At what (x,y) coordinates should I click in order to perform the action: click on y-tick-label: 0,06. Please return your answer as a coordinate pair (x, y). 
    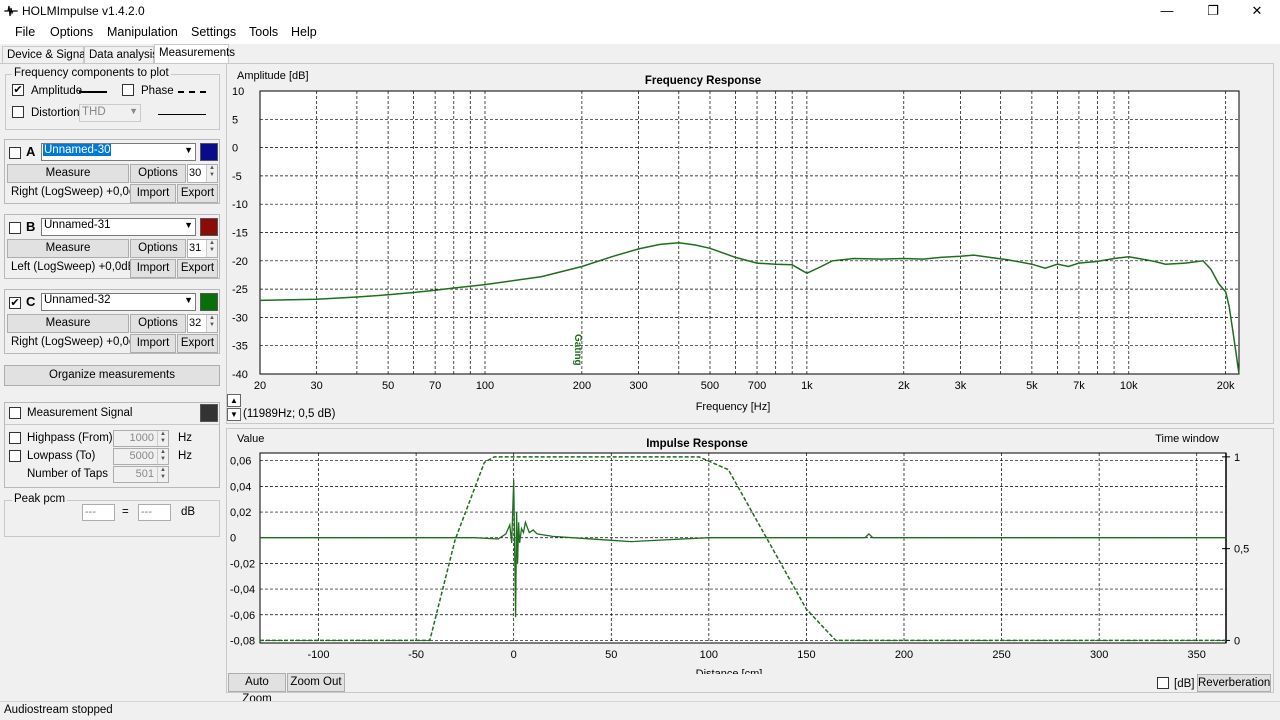
    Looking at the image, I should click on (240, 462).